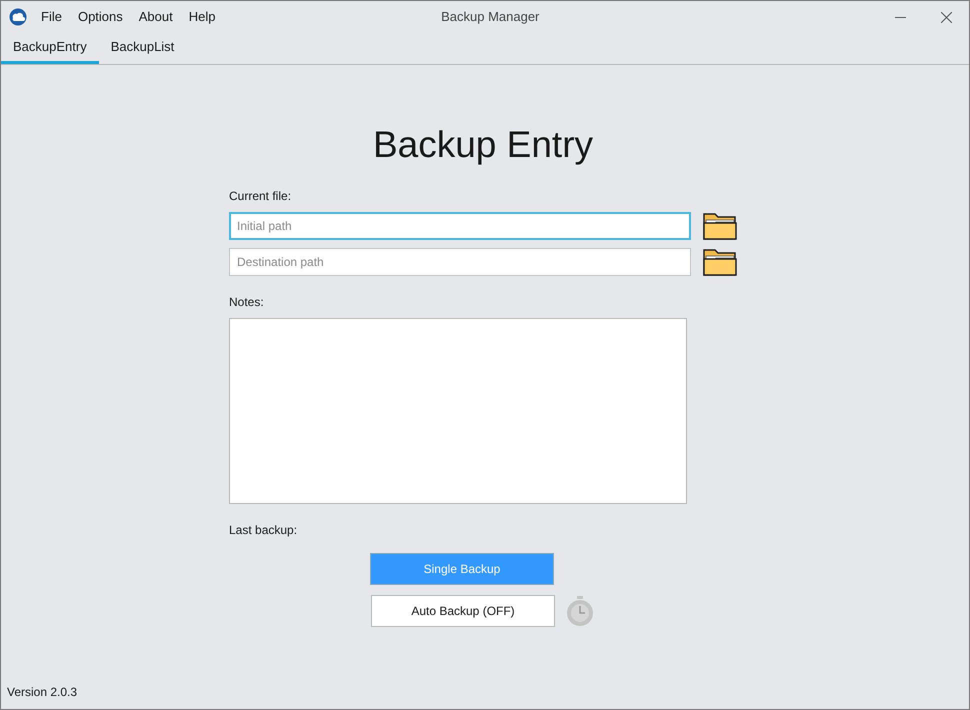 This screenshot has width=970, height=710. Describe the element at coordinates (142, 48) in the screenshot. I see `tab: BackupList` at that location.